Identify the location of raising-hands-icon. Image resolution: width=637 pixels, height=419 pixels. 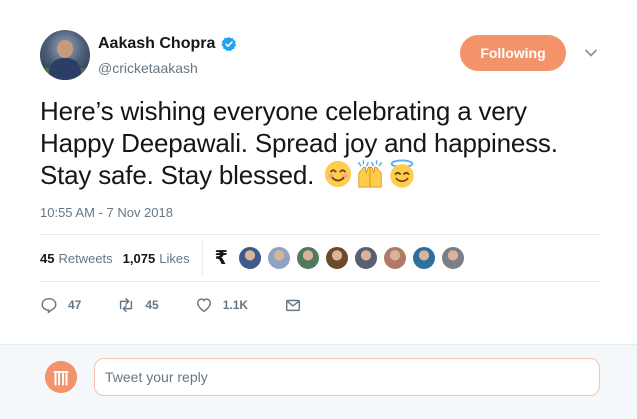
(370, 174).